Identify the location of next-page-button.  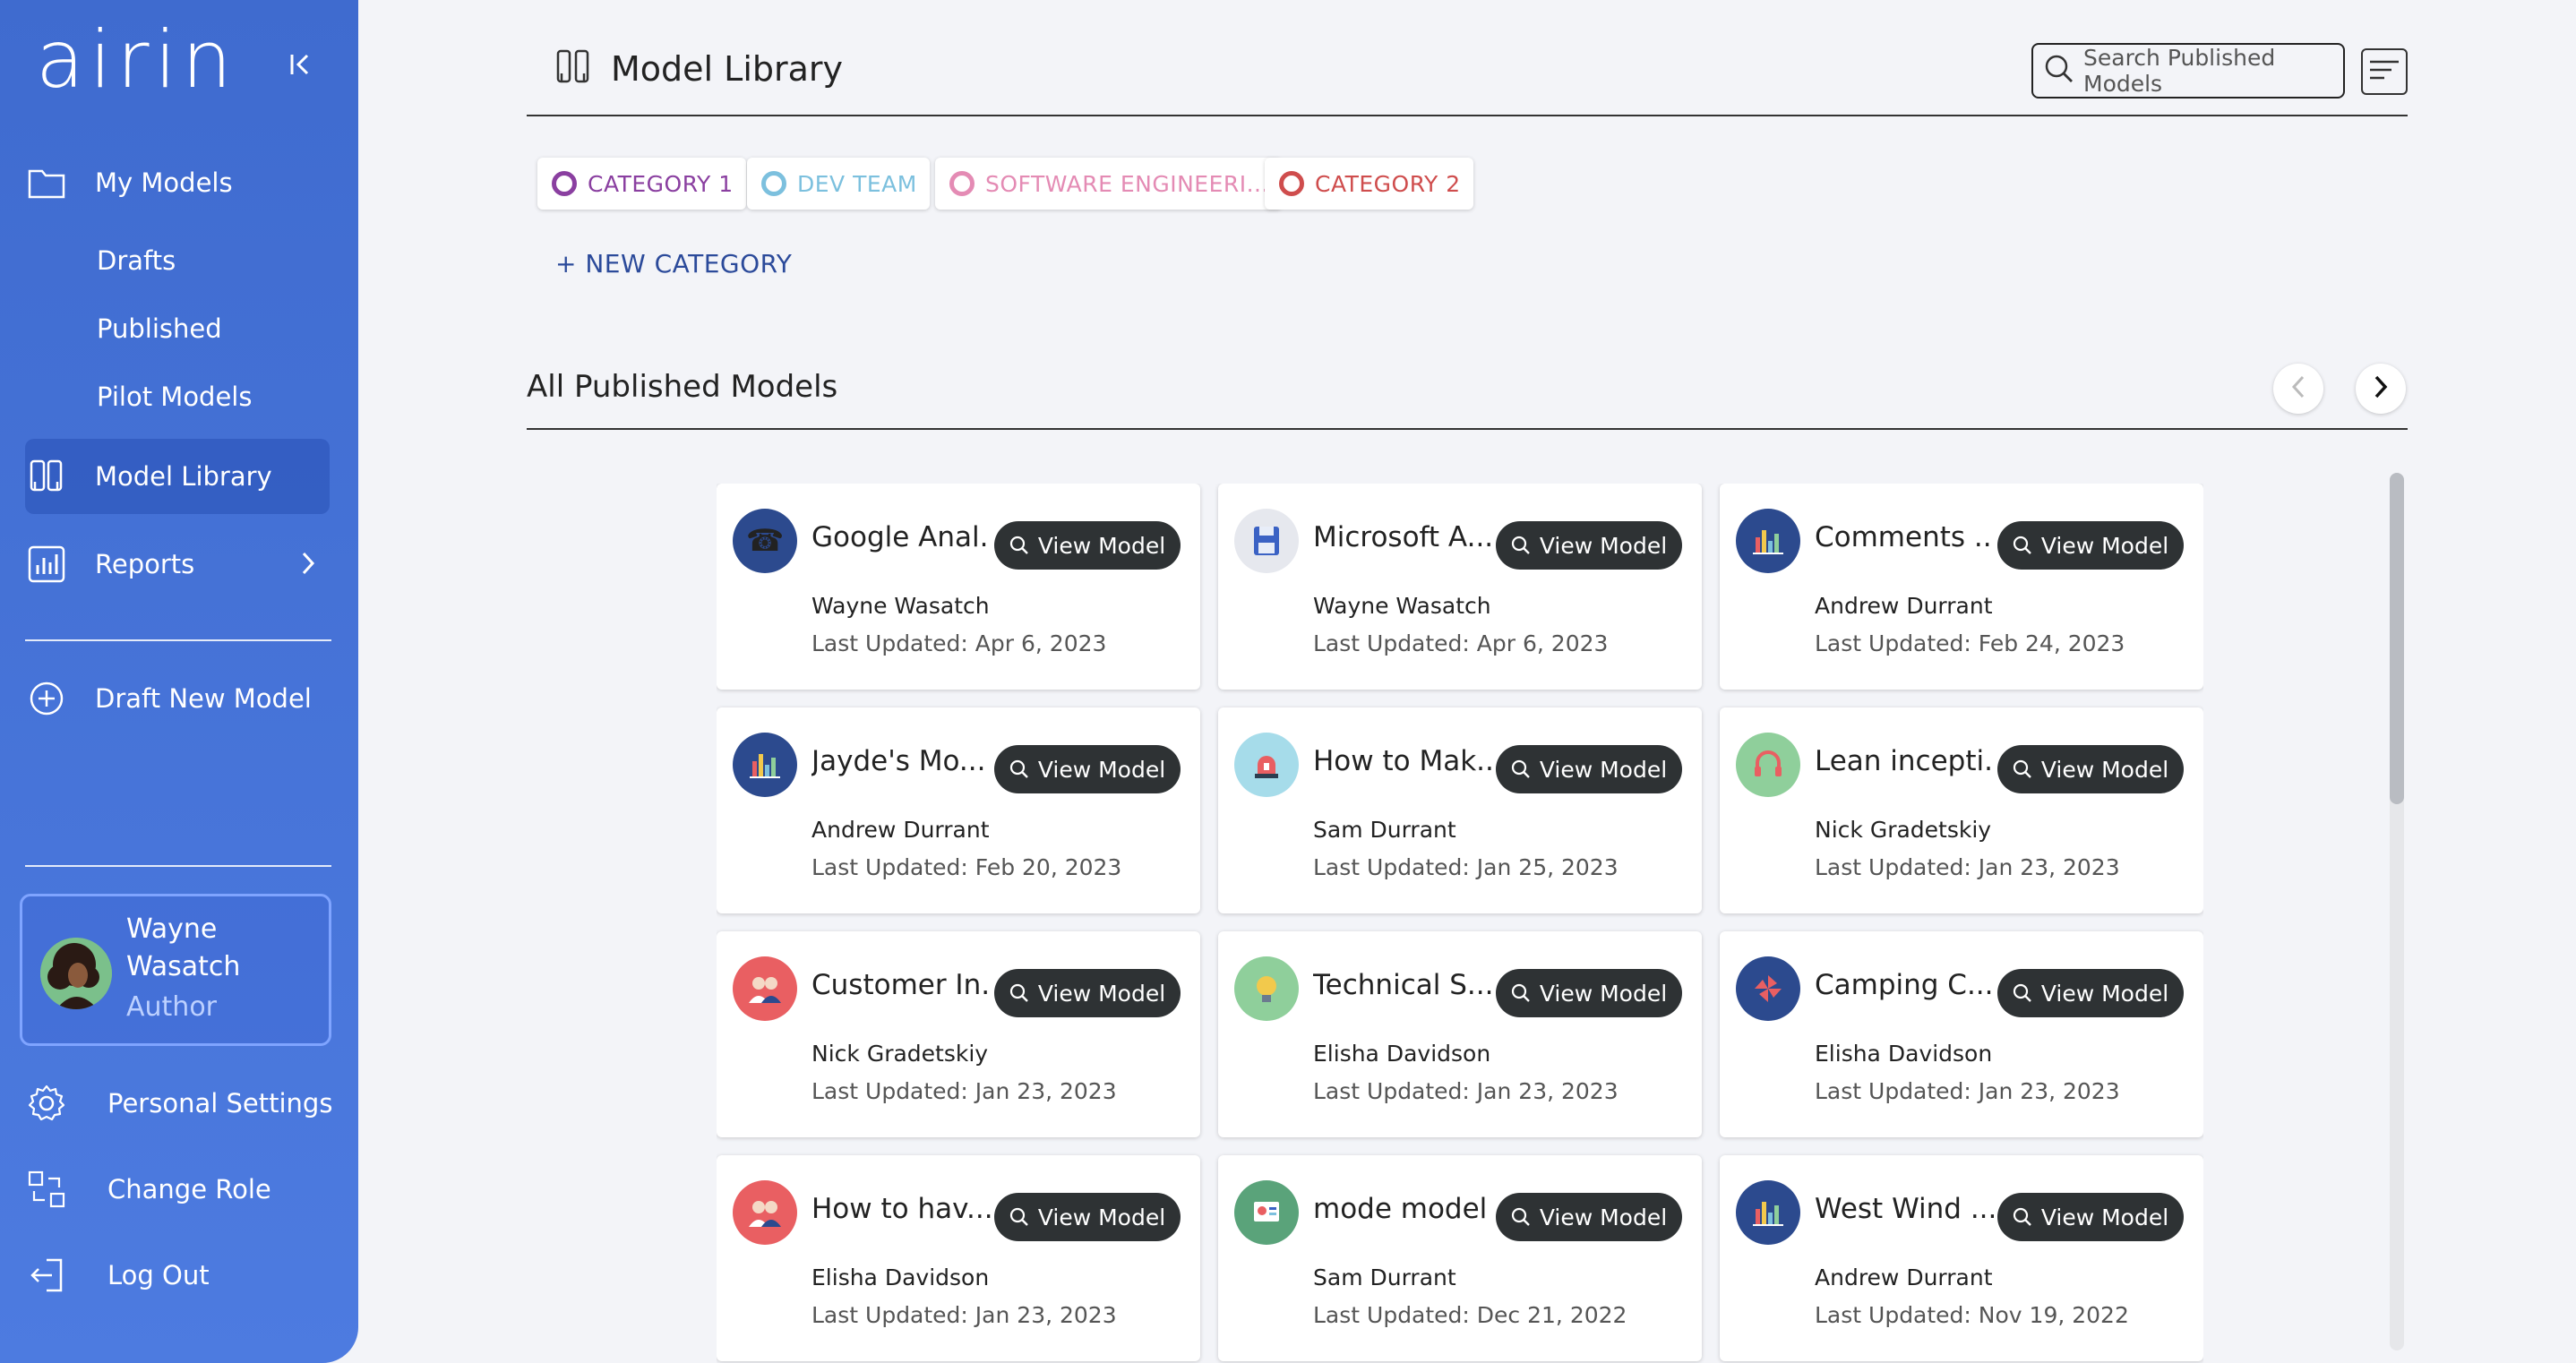
(2381, 389).